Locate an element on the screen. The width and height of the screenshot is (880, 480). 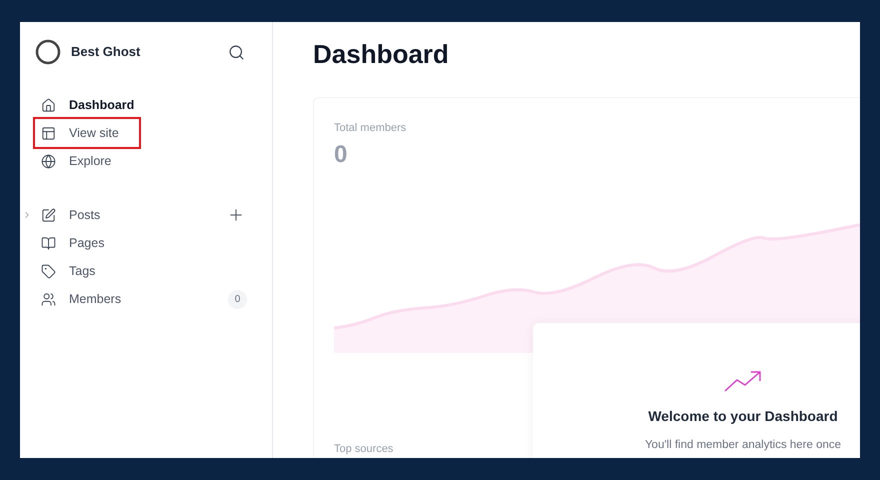
nav-item: Tags is located at coordinates (68, 271).